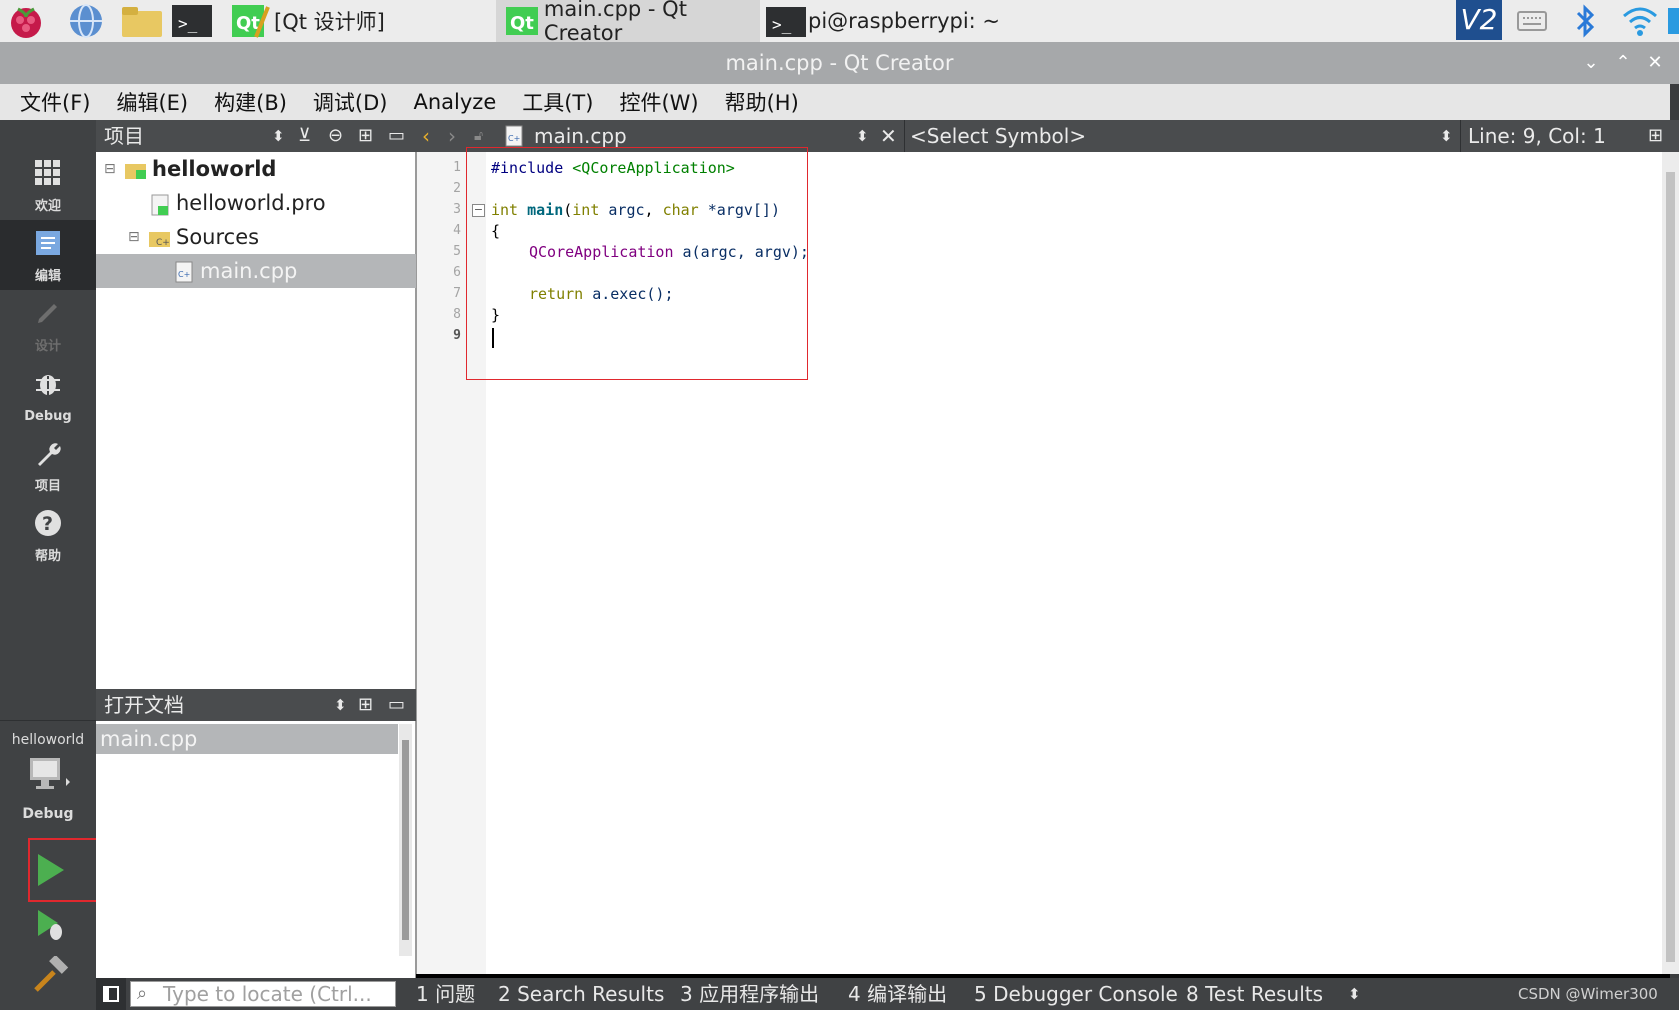 Image resolution: width=1679 pixels, height=1010 pixels. What do you see at coordinates (896, 21) in the screenshot?
I see `task-terminal: >_ pi@raspberrypi: ~` at bounding box center [896, 21].